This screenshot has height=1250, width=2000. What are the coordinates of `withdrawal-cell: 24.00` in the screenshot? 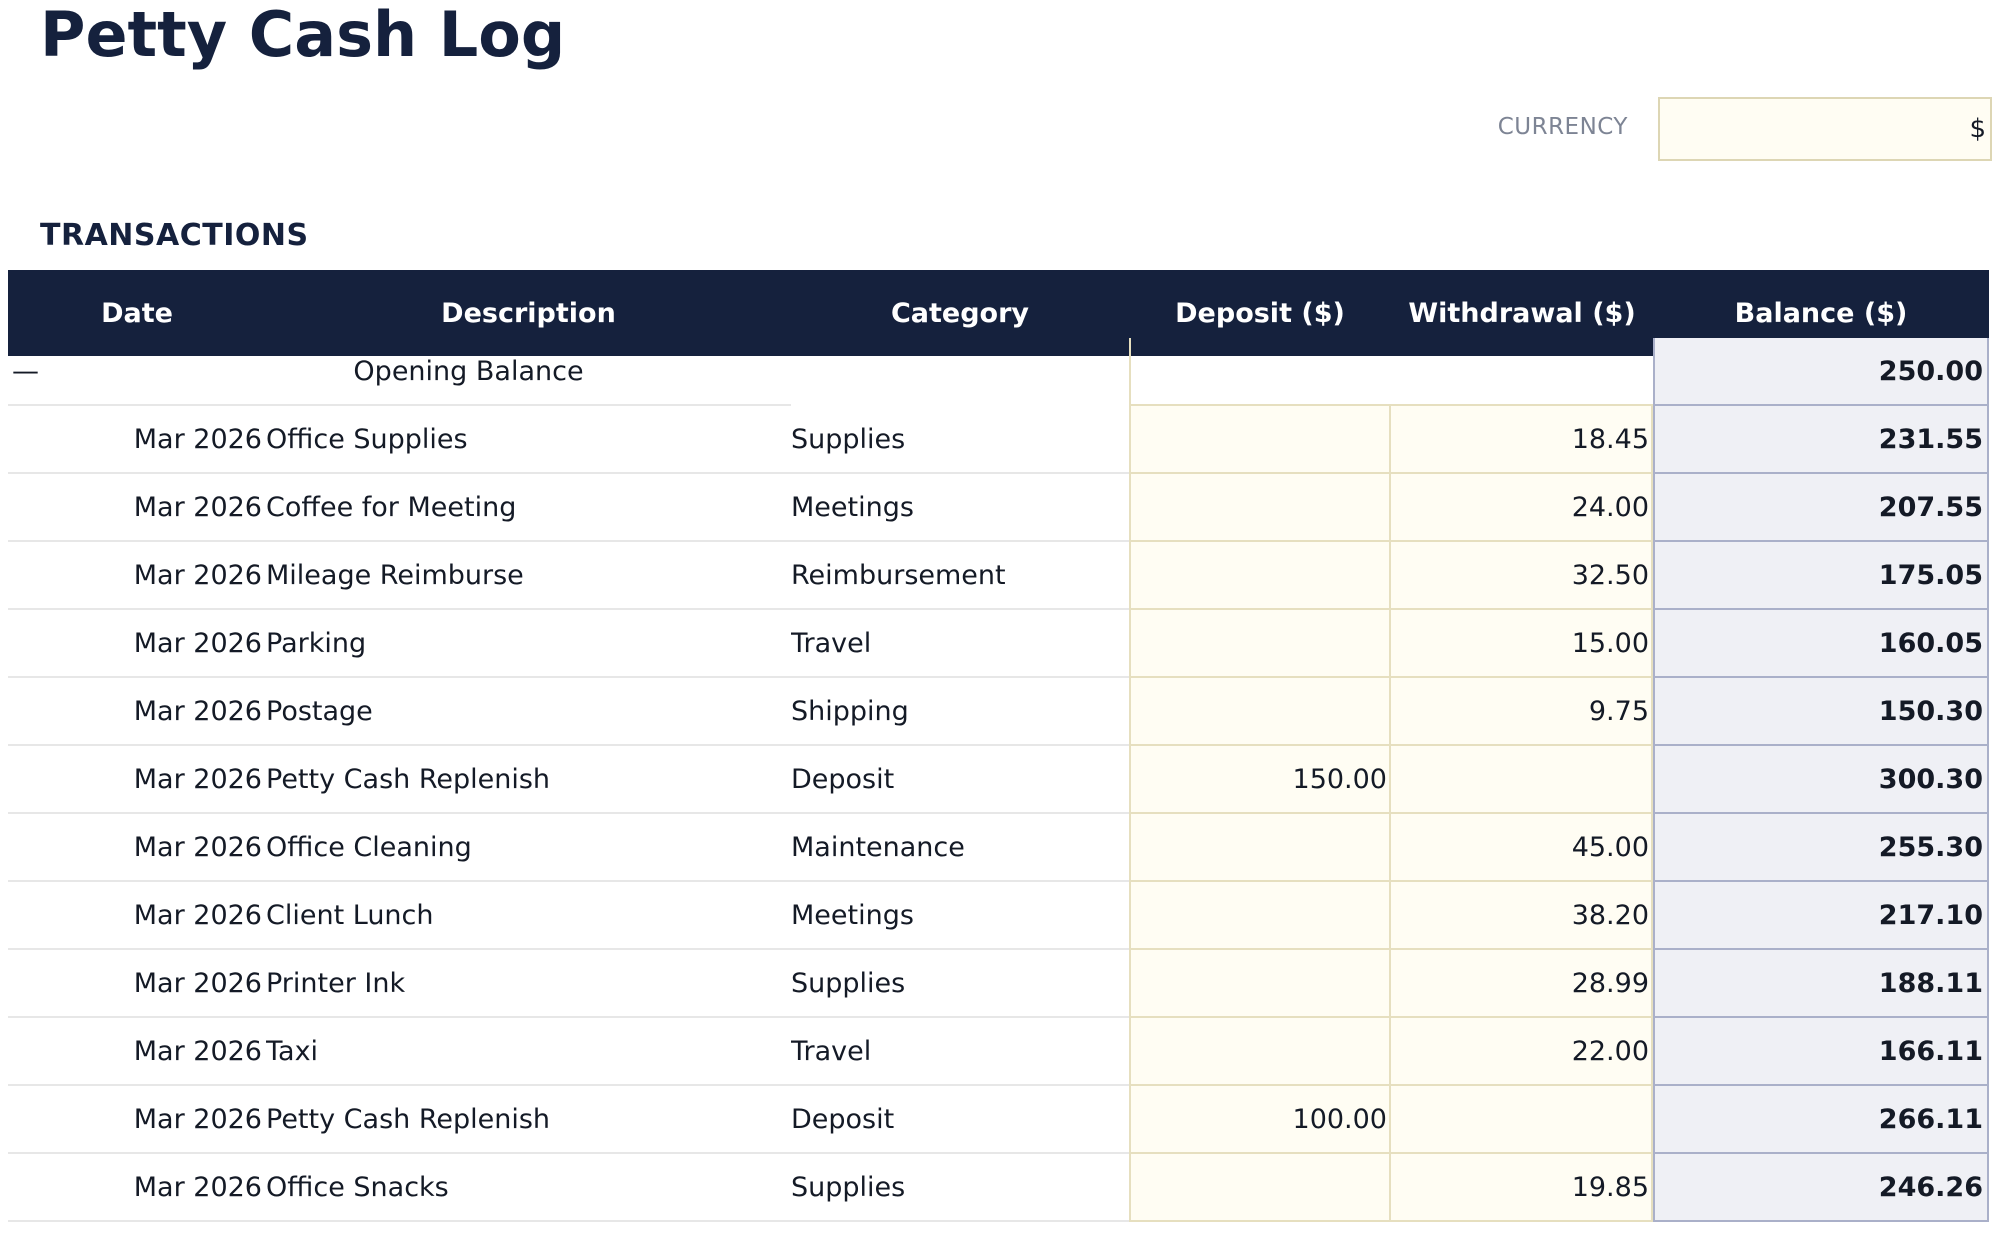 It's located at (1522, 508).